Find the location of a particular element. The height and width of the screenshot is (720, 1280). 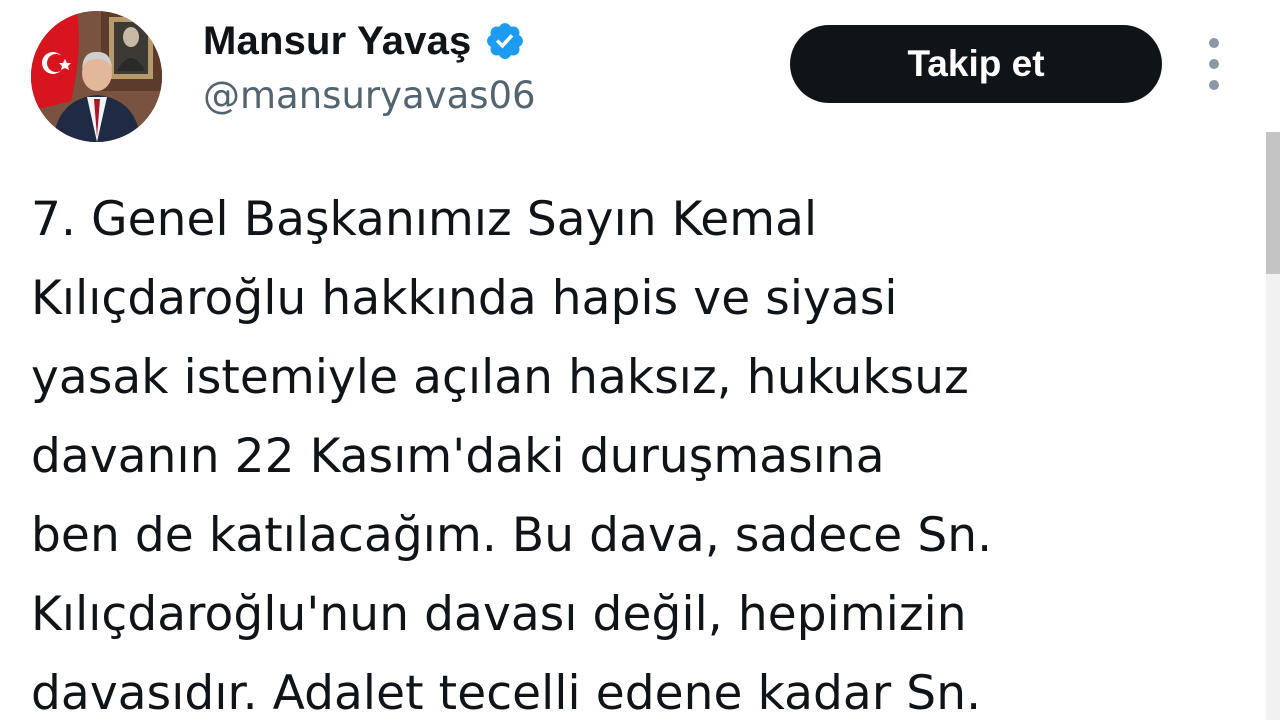

avatar is located at coordinates (96, 76).